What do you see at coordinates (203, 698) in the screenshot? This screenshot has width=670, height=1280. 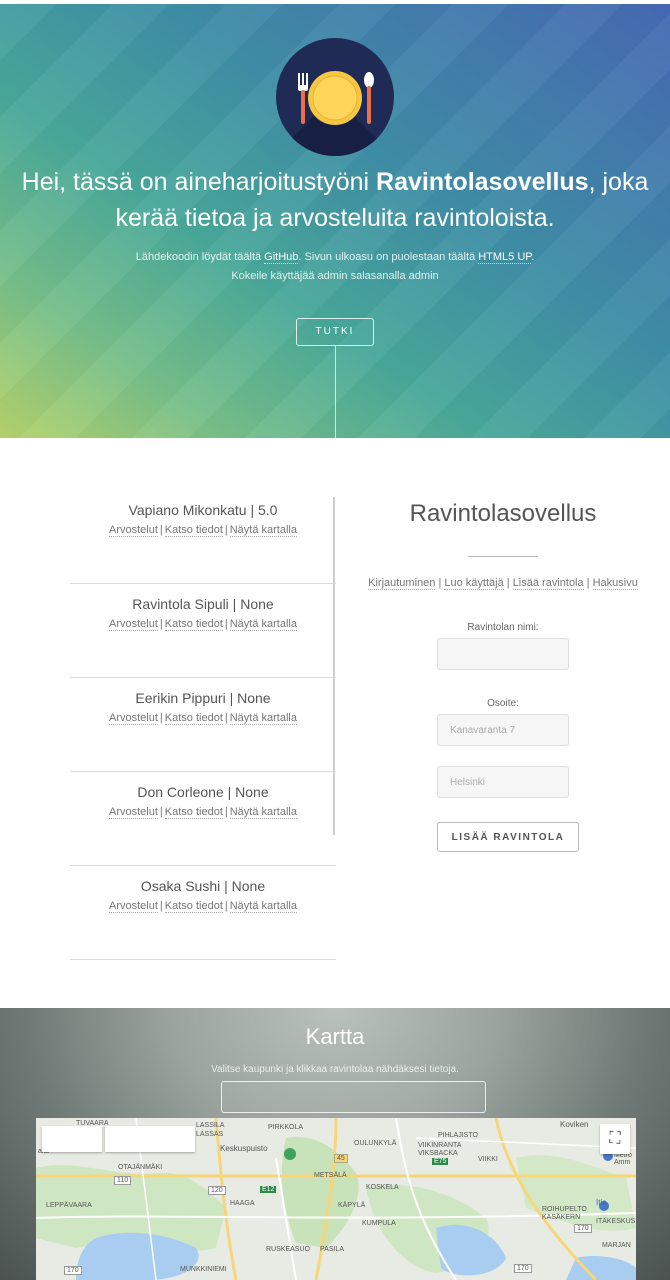 I see `restaurant-name: Eerikin Pippuri | None` at bounding box center [203, 698].